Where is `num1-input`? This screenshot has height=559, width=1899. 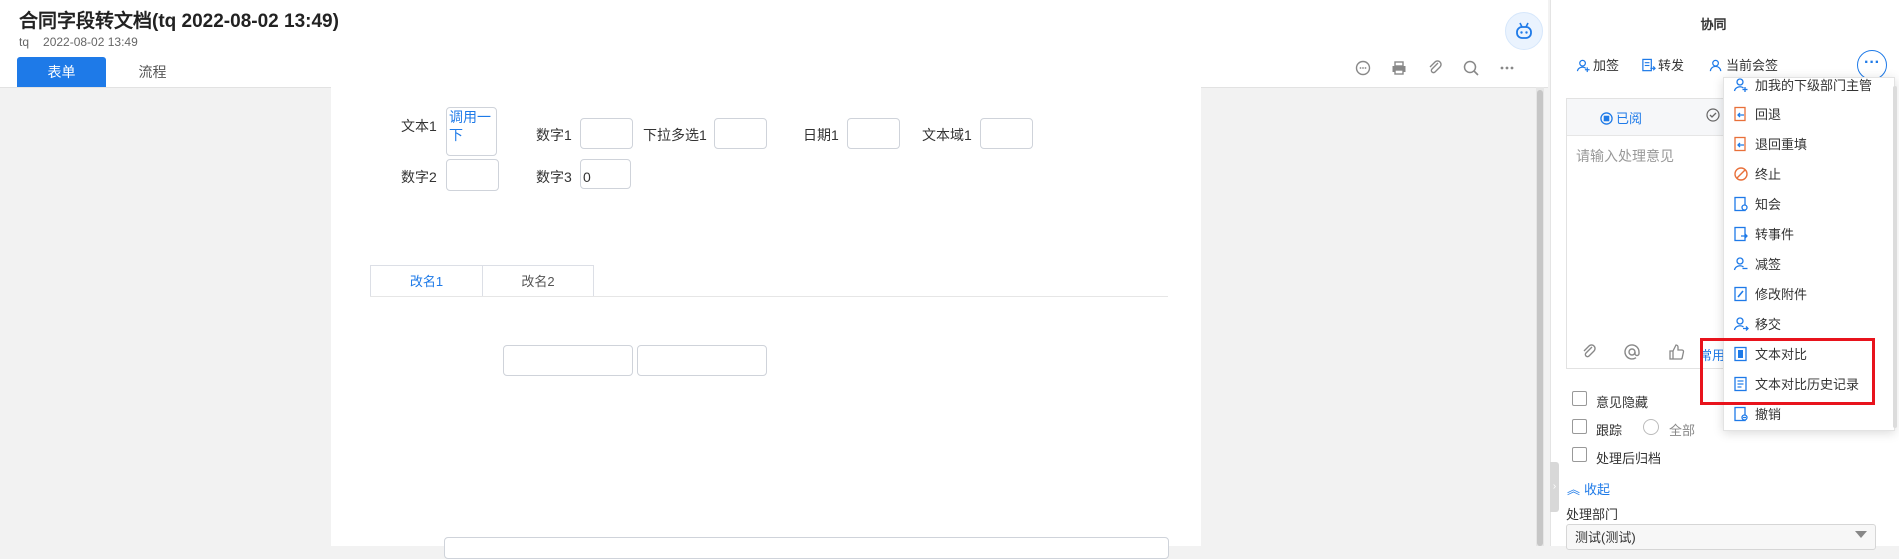
num1-input is located at coordinates (606, 133).